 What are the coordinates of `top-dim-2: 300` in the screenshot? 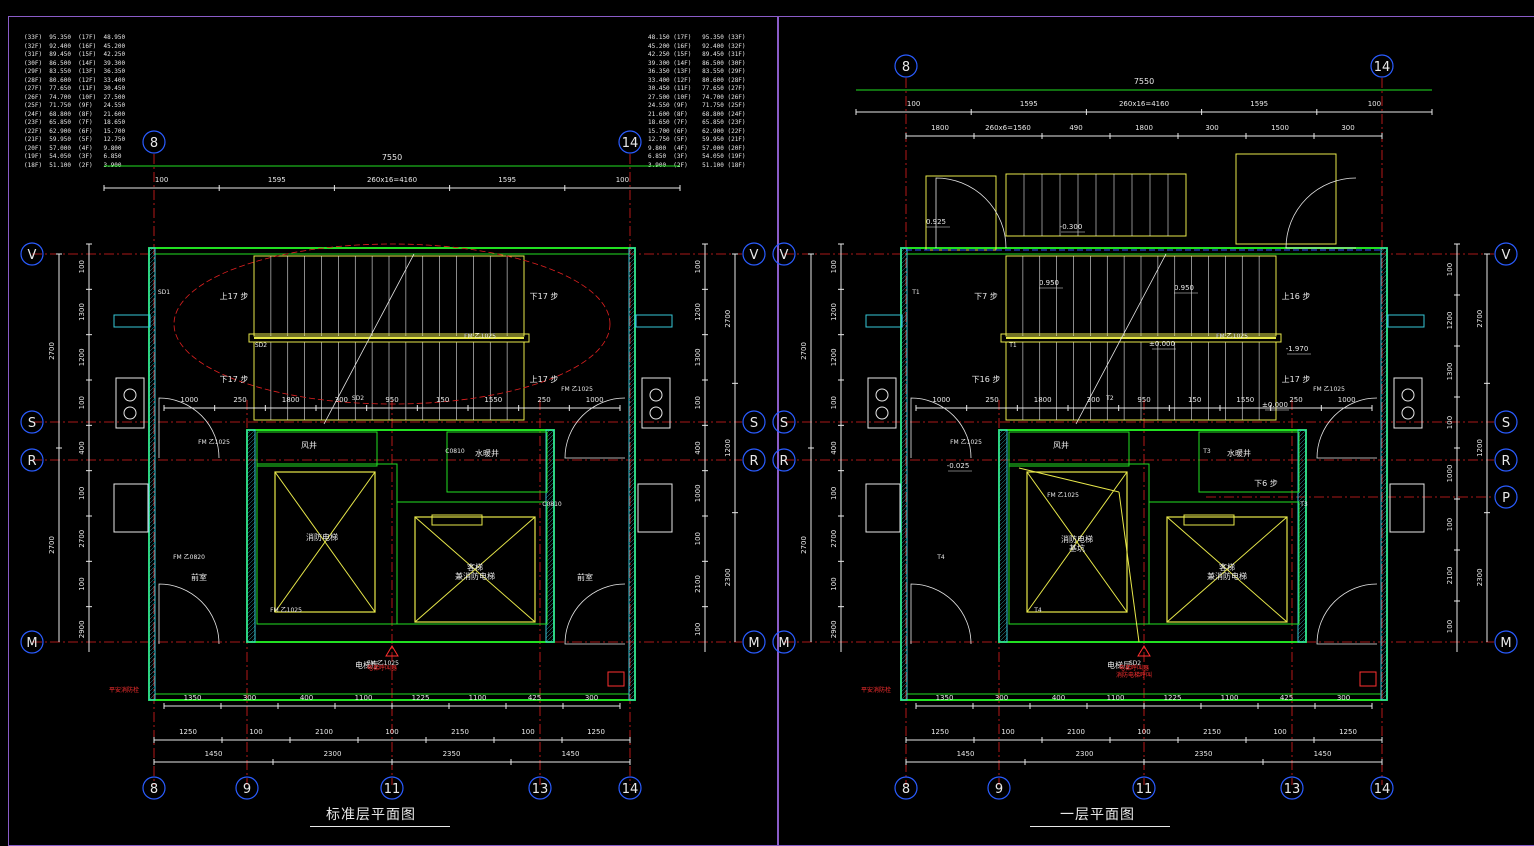 It's located at (1347, 128).